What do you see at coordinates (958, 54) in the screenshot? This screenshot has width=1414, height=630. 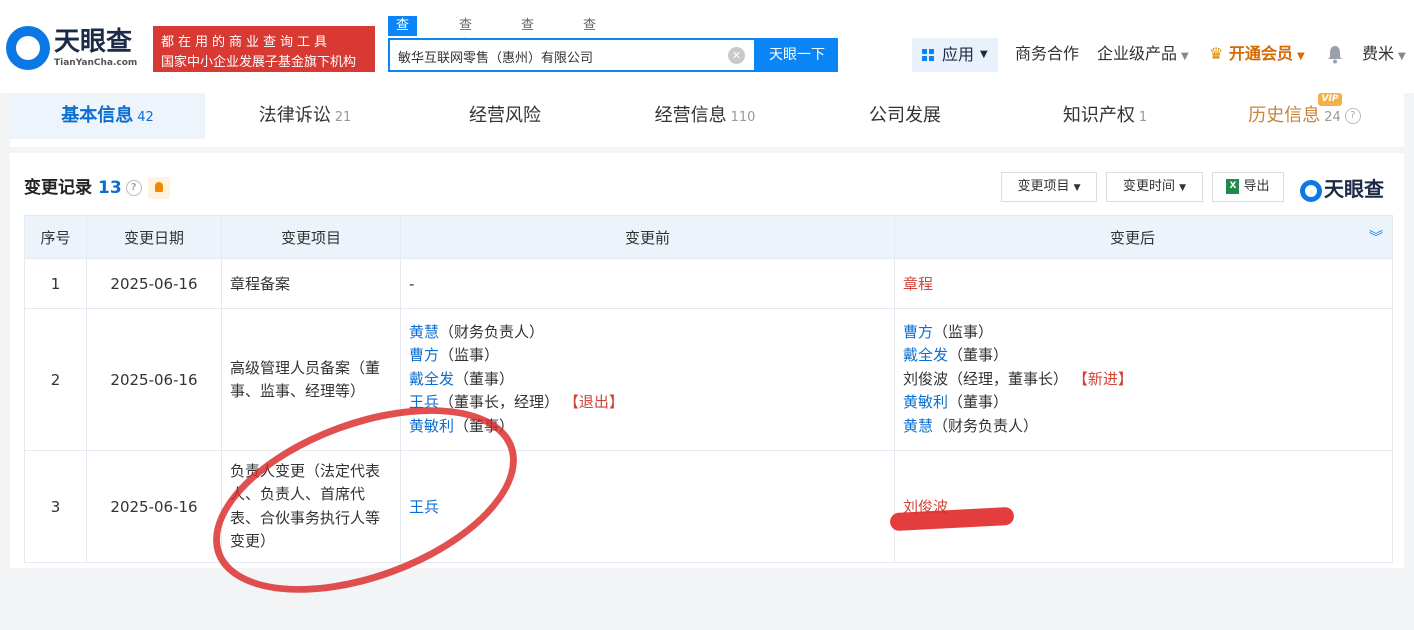 I see `apps-label: 应用` at bounding box center [958, 54].